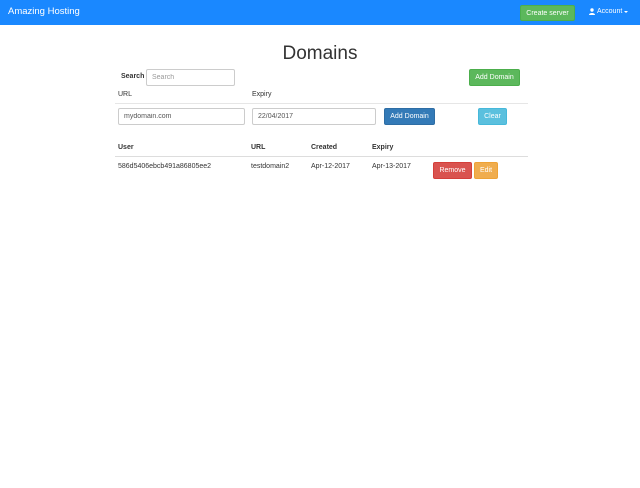 Image resolution: width=640 pixels, height=488 pixels. I want to click on account-label: Account, so click(610, 11).